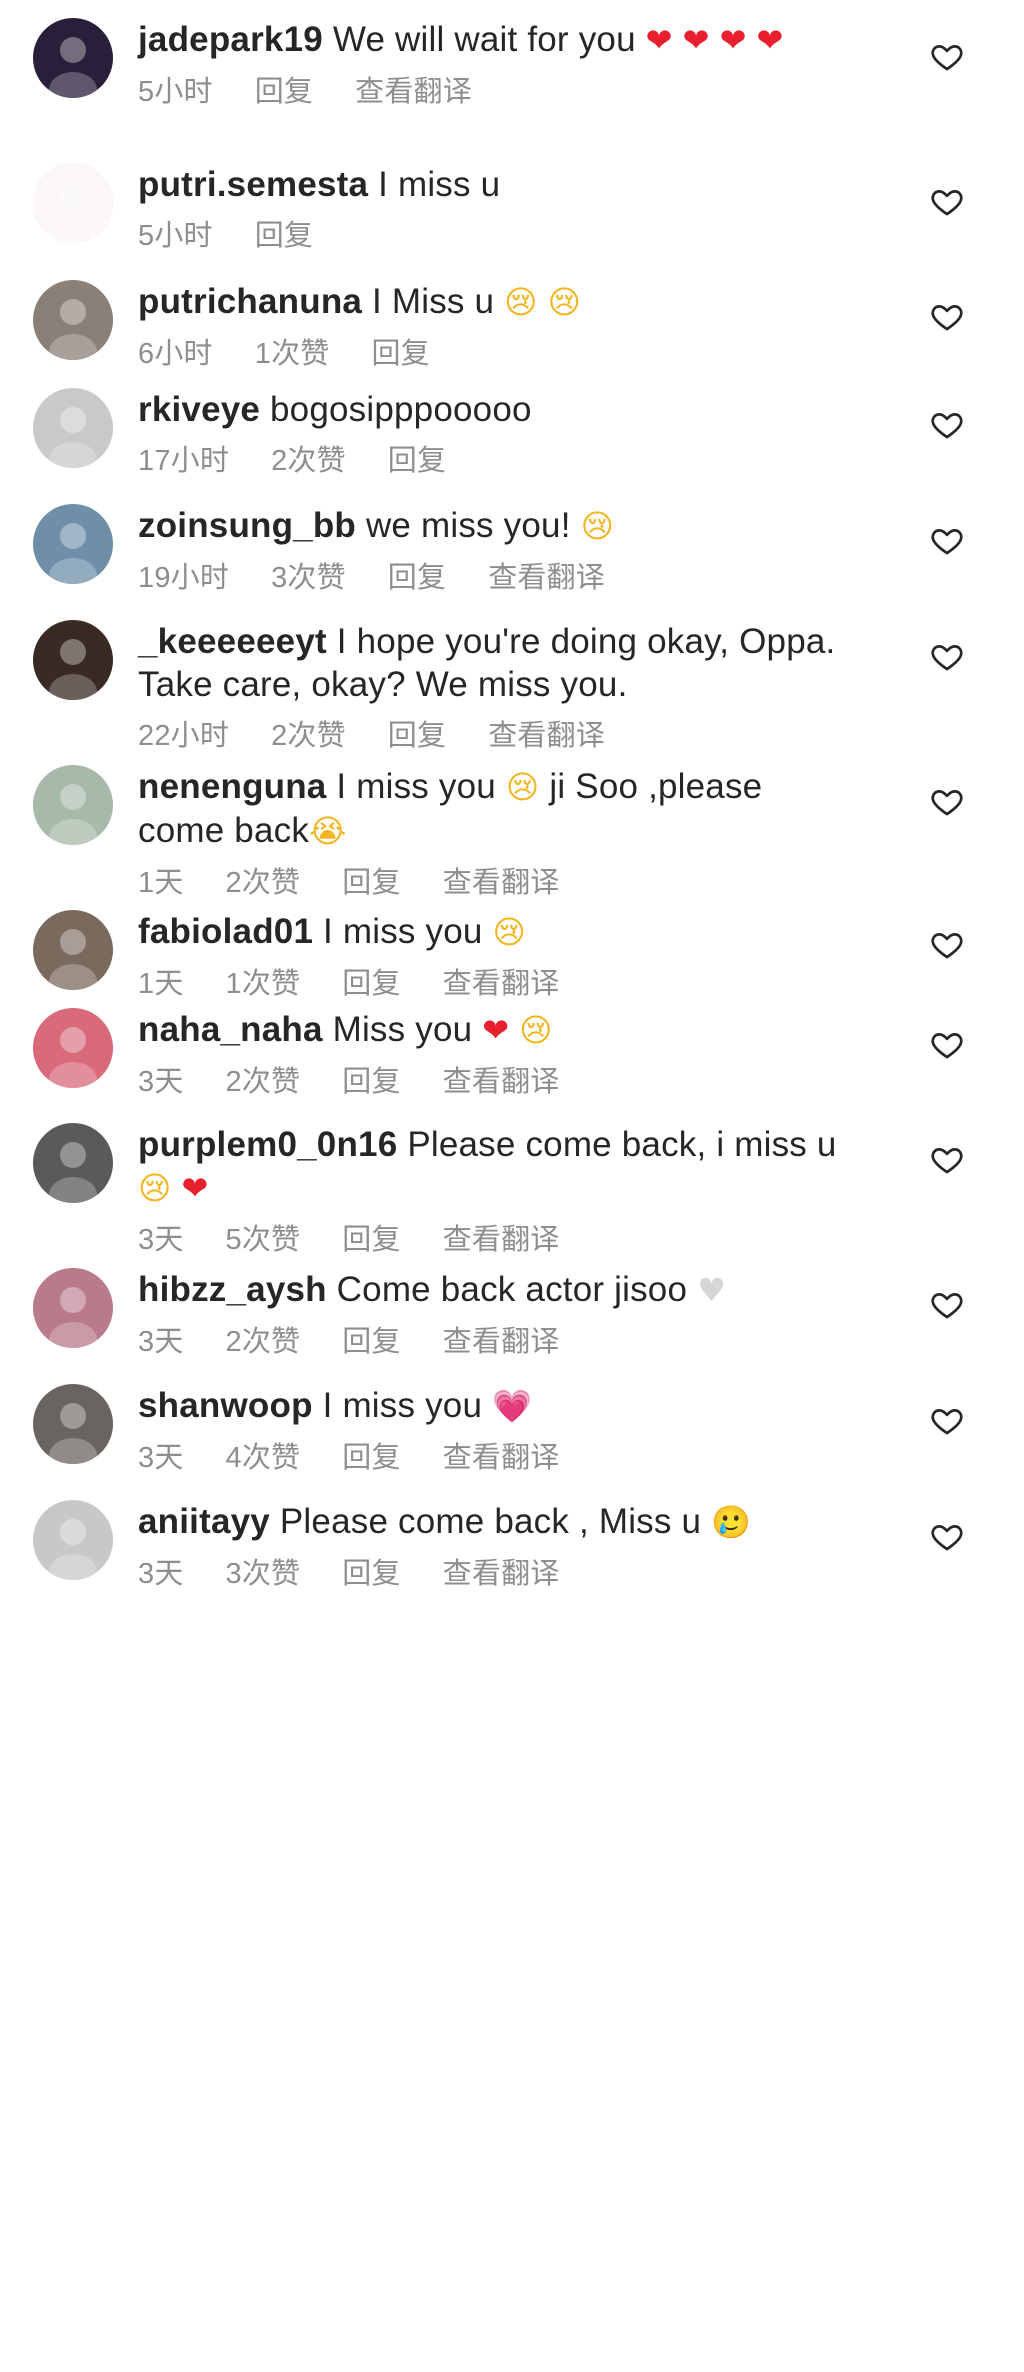 This screenshot has width=1024, height=2372. What do you see at coordinates (184, 578) in the screenshot?
I see `timestamp: 19小时` at bounding box center [184, 578].